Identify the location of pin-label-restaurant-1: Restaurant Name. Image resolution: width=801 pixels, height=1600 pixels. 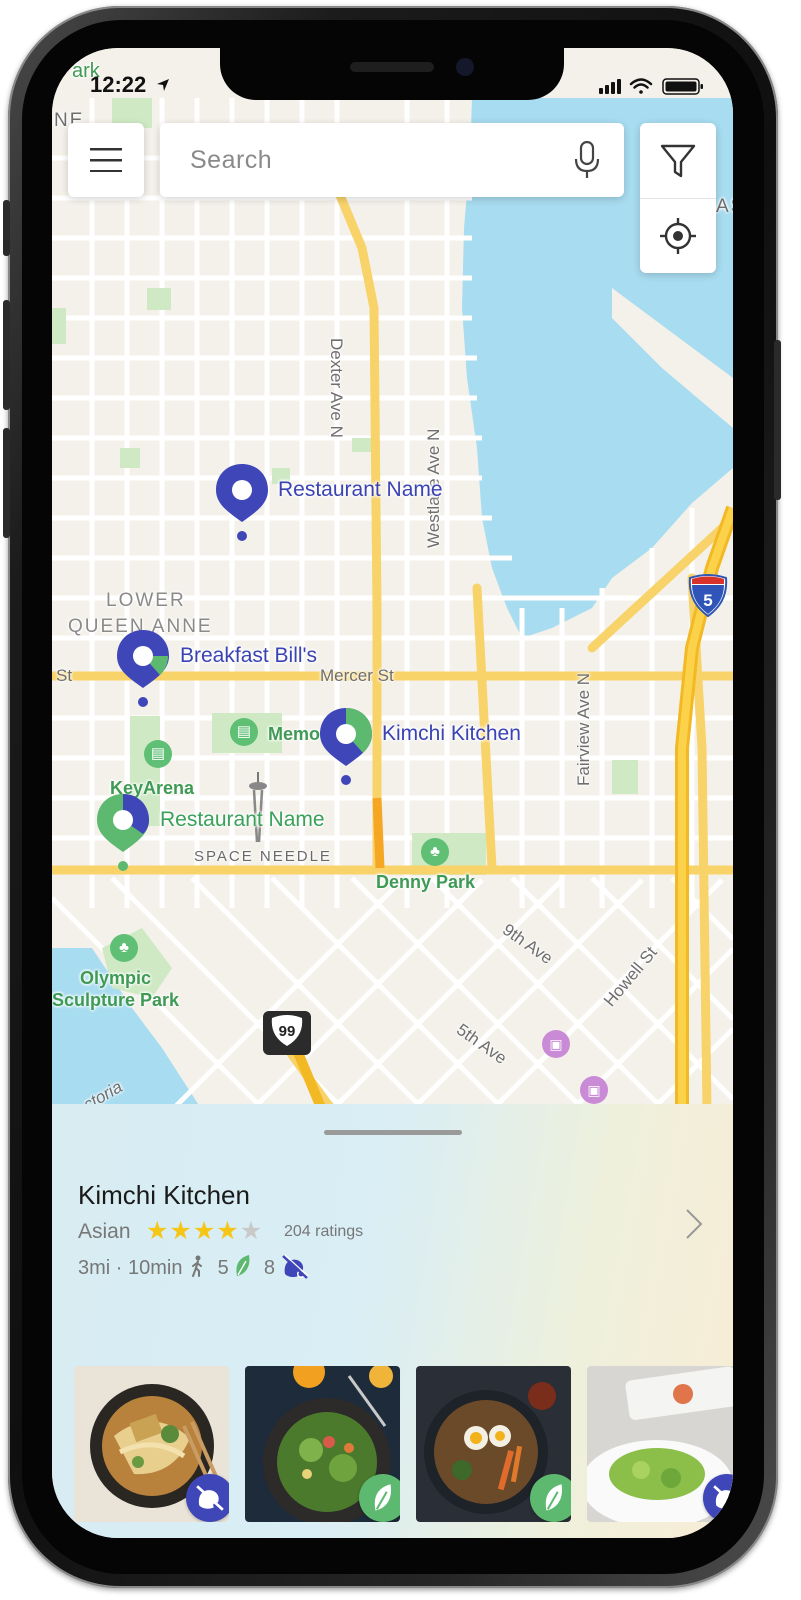
(360, 490).